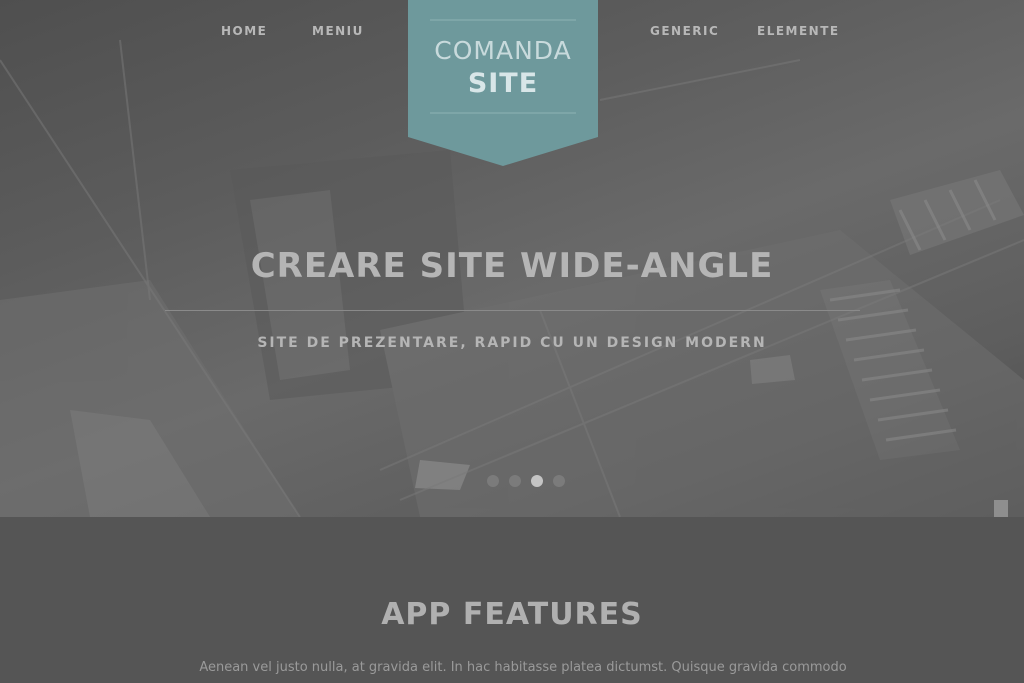 This screenshot has height=683, width=1024. I want to click on nav-generic-link: GENERIC, so click(684, 31).